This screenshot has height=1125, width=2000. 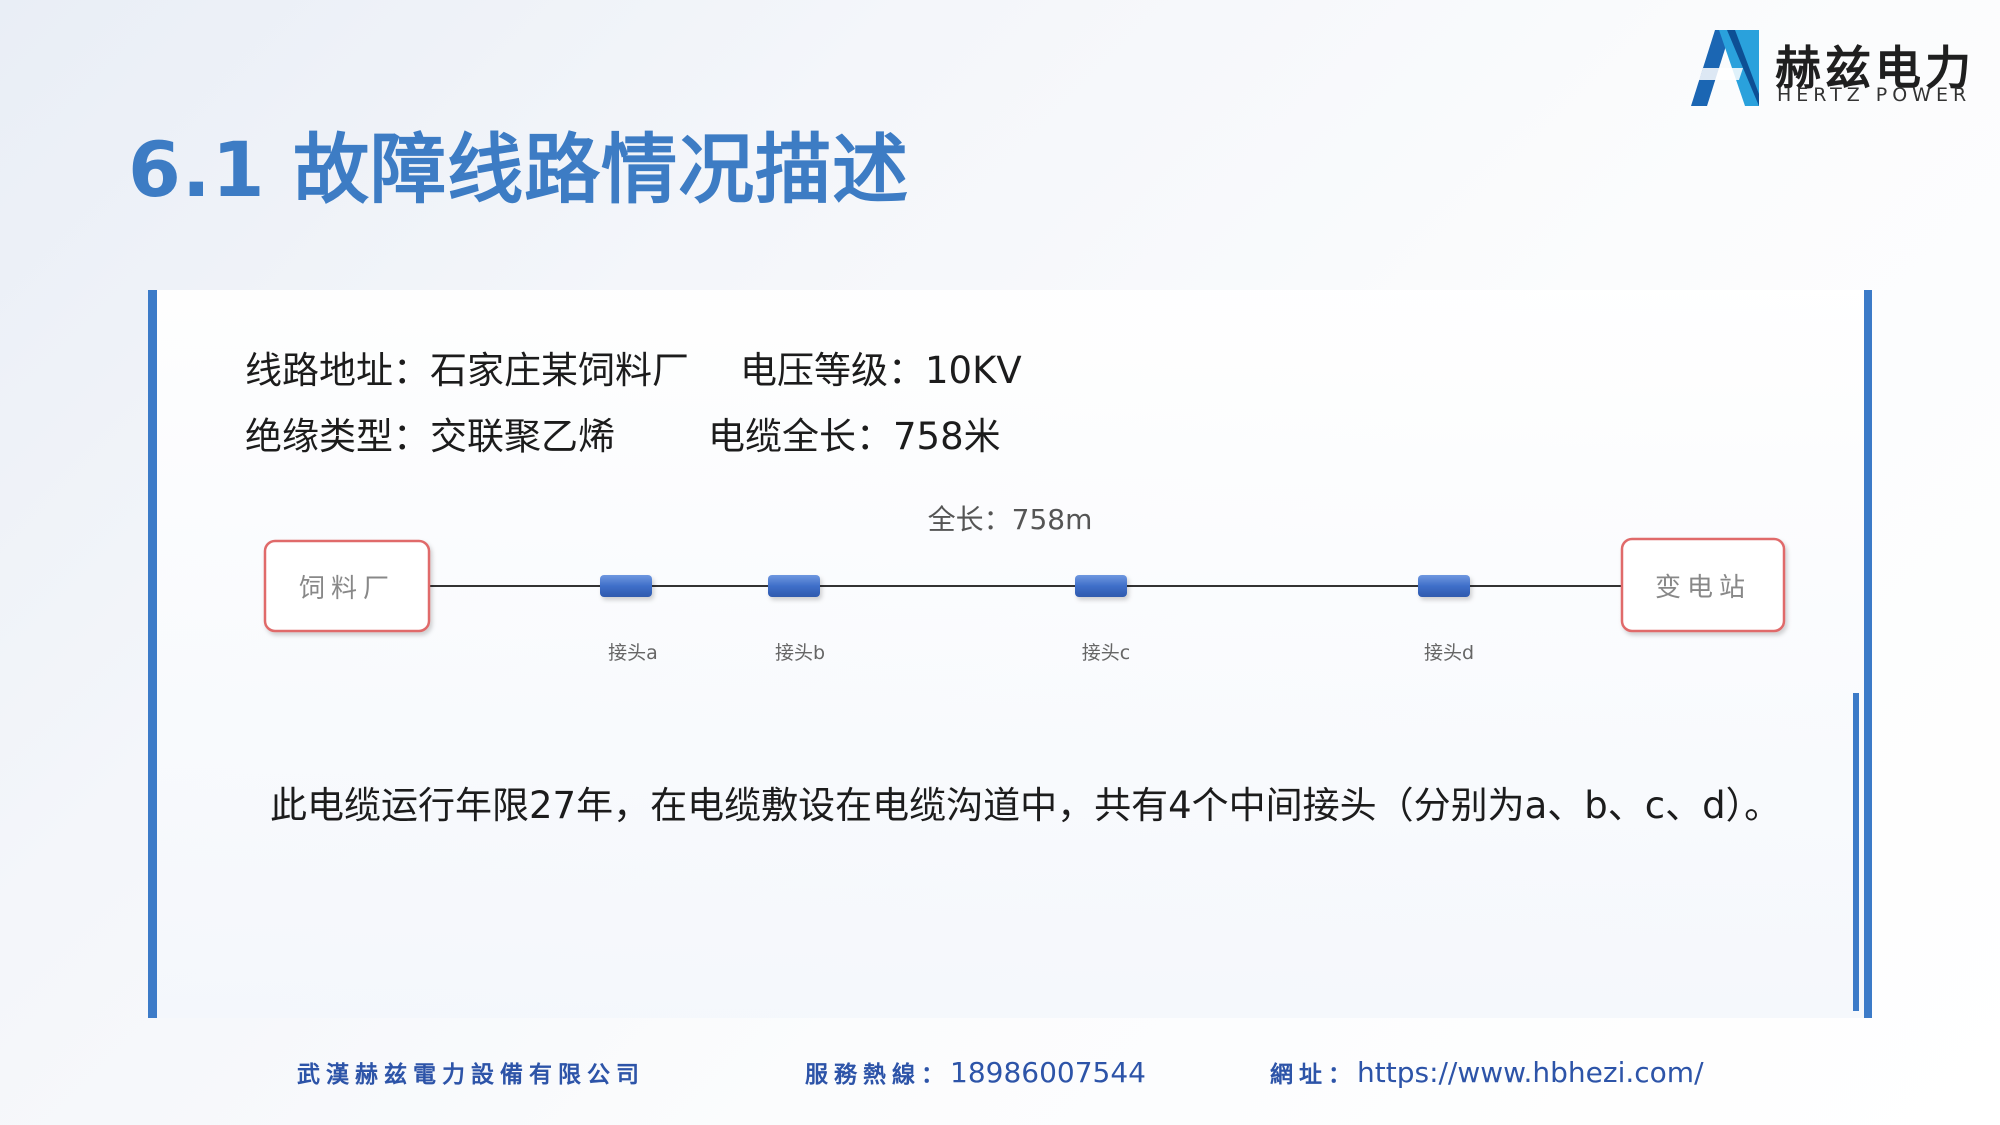 What do you see at coordinates (1102, 619) in the screenshot?
I see `joint-c: 接头c` at bounding box center [1102, 619].